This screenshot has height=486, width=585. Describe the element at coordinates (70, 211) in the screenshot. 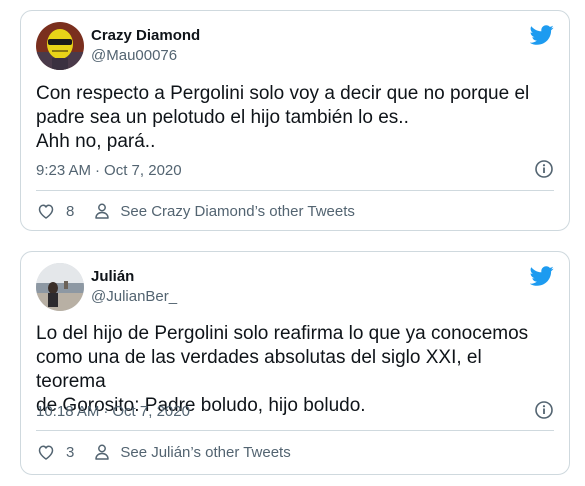

I see `like-count: 8` at that location.